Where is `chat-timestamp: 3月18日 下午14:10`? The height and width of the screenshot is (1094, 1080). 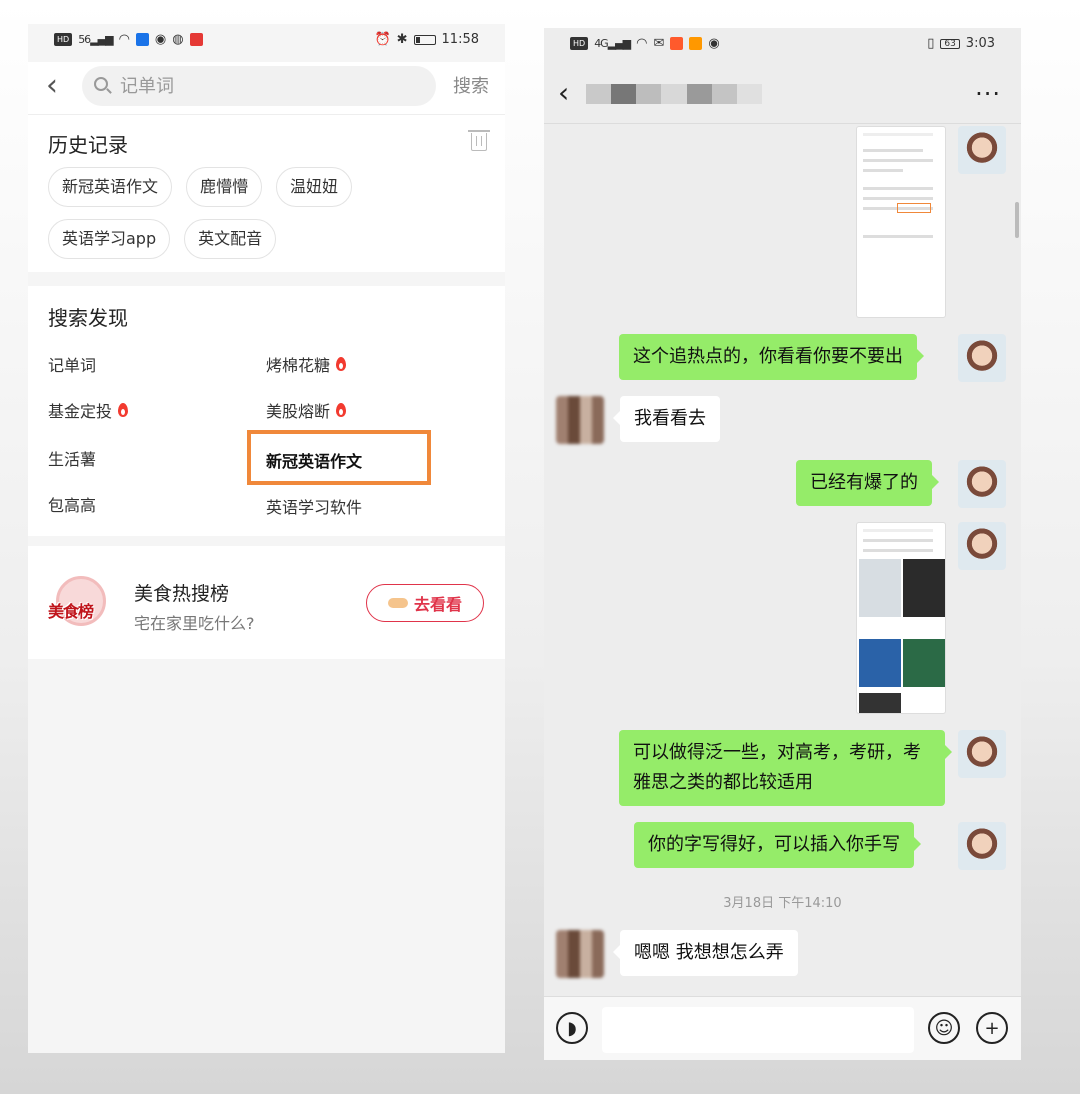
chat-timestamp: 3月18日 下午14:10 is located at coordinates (782, 903).